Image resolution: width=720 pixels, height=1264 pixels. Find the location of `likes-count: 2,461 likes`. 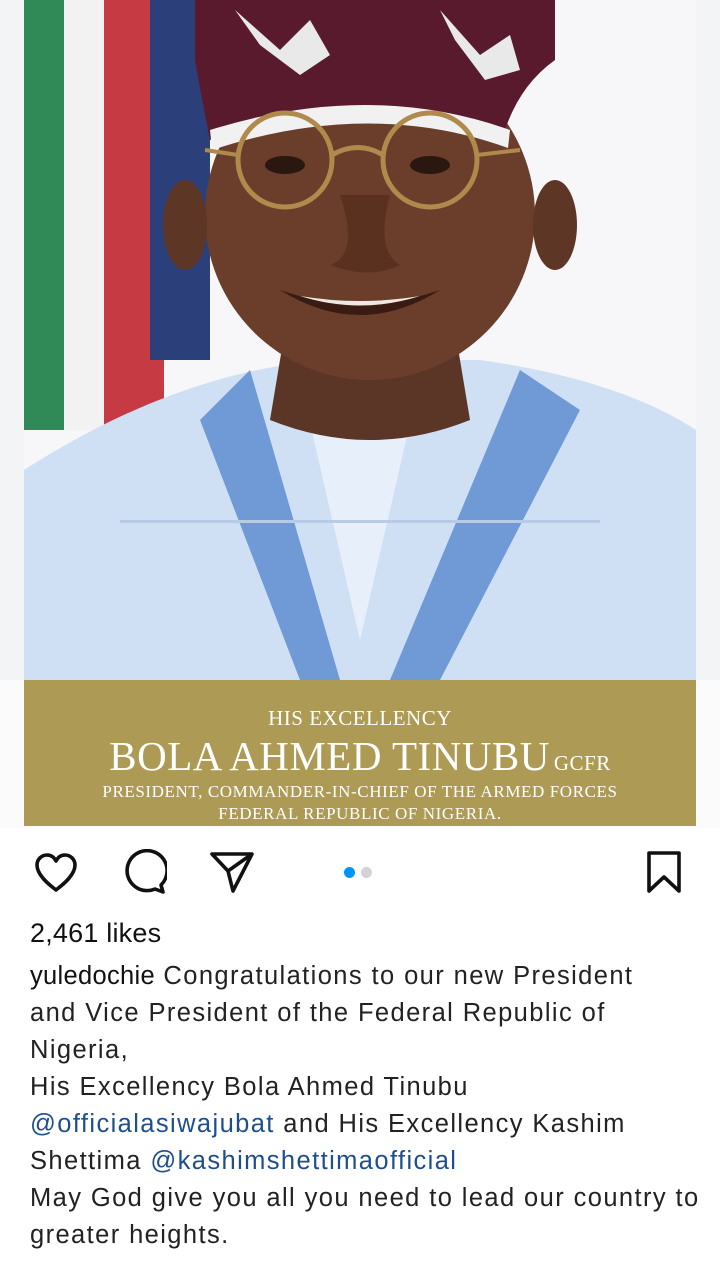

likes-count: 2,461 likes is located at coordinates (95, 933).